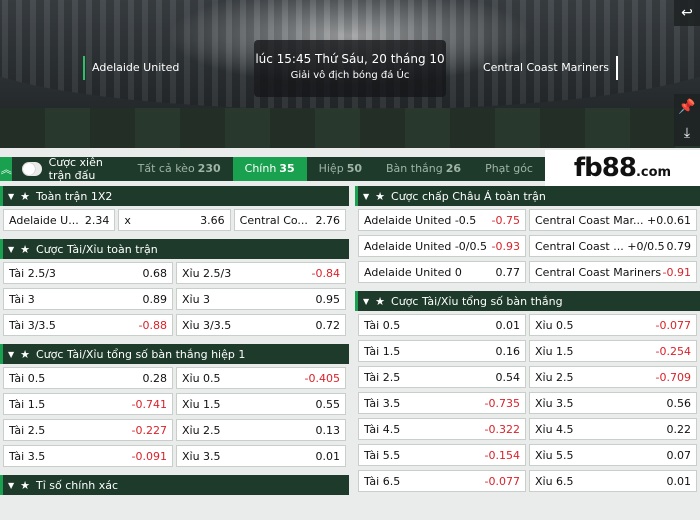 Image resolution: width=700 pixels, height=520 pixels. What do you see at coordinates (261, 273) in the screenshot?
I see `odds-cell: Xỉu 2.5/3 -0.84` at bounding box center [261, 273].